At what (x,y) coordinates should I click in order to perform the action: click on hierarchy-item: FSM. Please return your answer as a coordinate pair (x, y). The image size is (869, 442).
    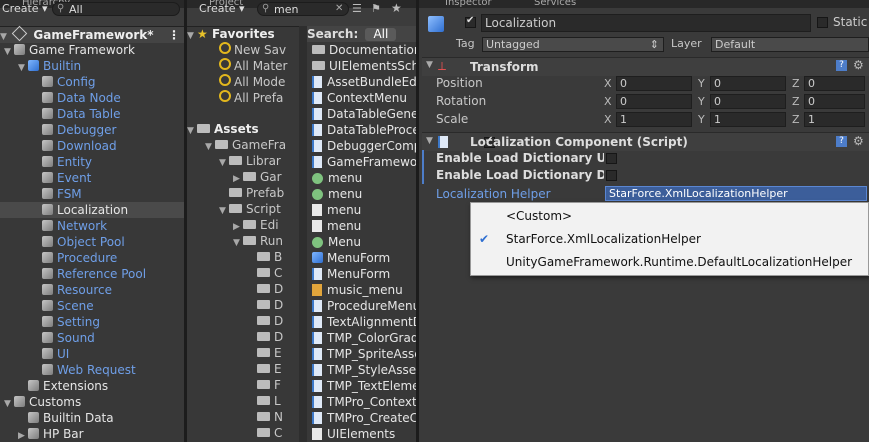
    Looking at the image, I should click on (92, 194).